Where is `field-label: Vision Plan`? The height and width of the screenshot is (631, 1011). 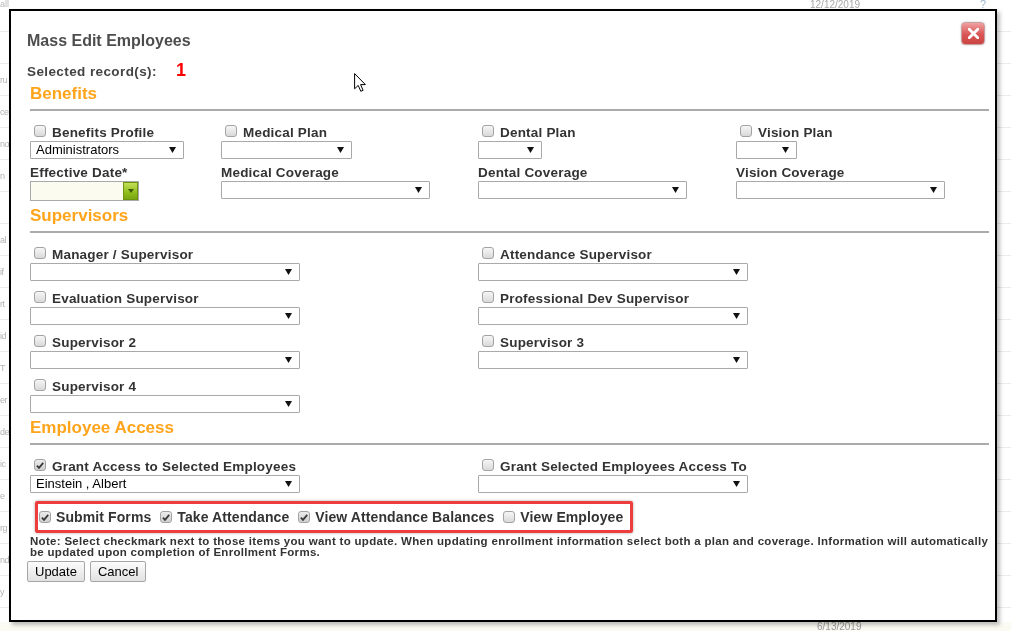
field-label: Vision Plan is located at coordinates (795, 133).